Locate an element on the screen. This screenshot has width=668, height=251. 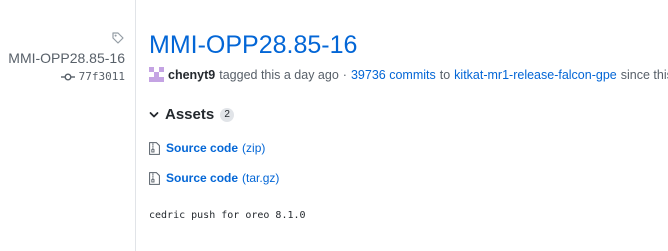
commit-link: 77f3011 is located at coordinates (92, 76).